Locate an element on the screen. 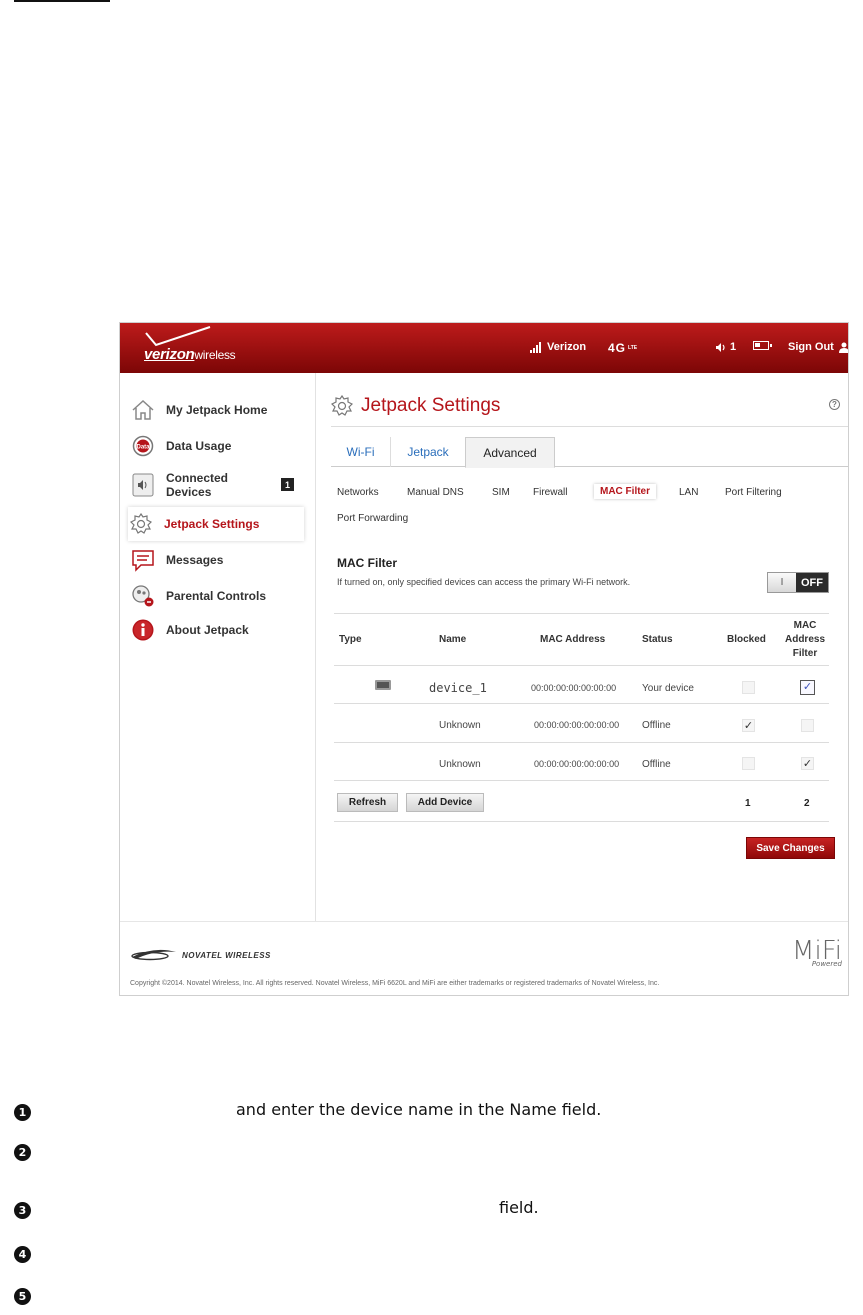  sidebar-item-parental-controls: Parental Controls is located at coordinates (217, 596).